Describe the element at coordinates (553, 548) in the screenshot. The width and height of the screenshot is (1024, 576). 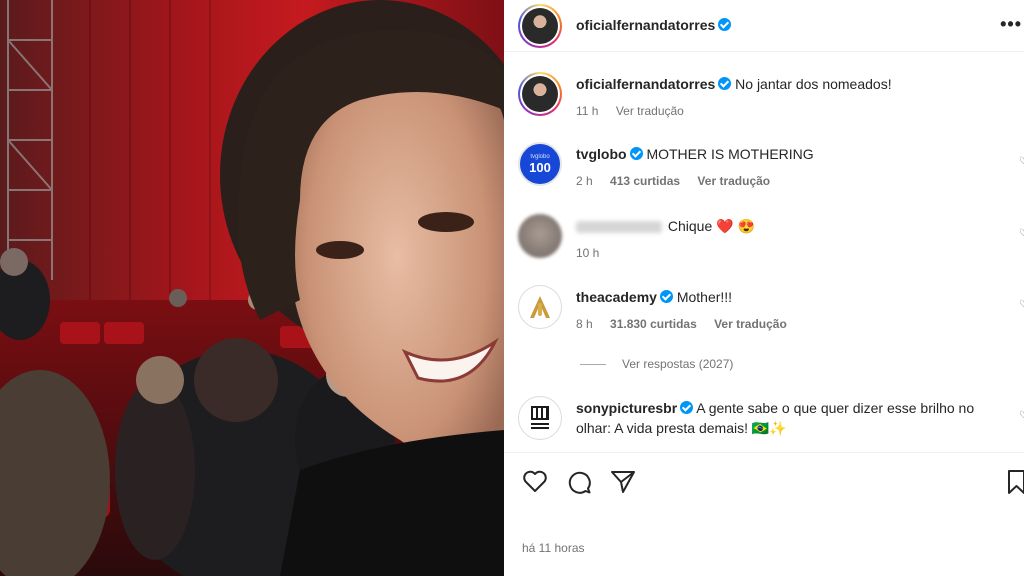
I see `post-timestamp: há 11 horas` at that location.